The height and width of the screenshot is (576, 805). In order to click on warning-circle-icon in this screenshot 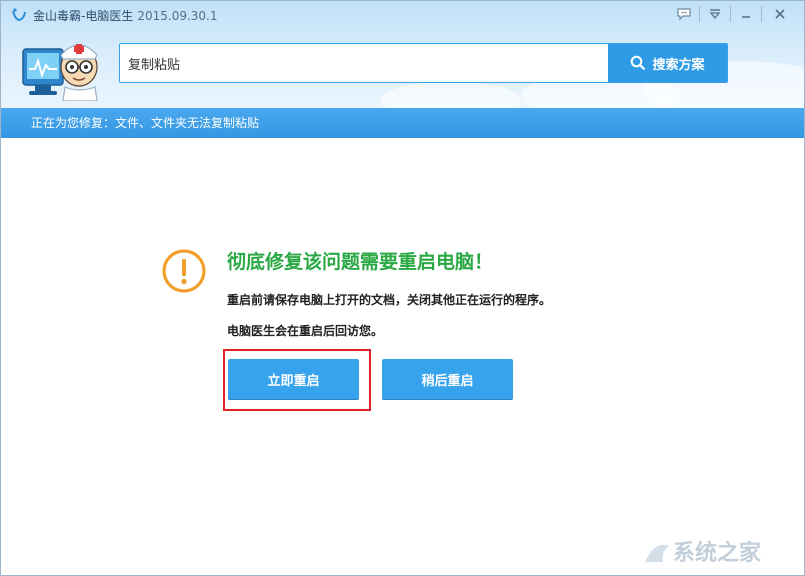, I will do `click(184, 271)`.